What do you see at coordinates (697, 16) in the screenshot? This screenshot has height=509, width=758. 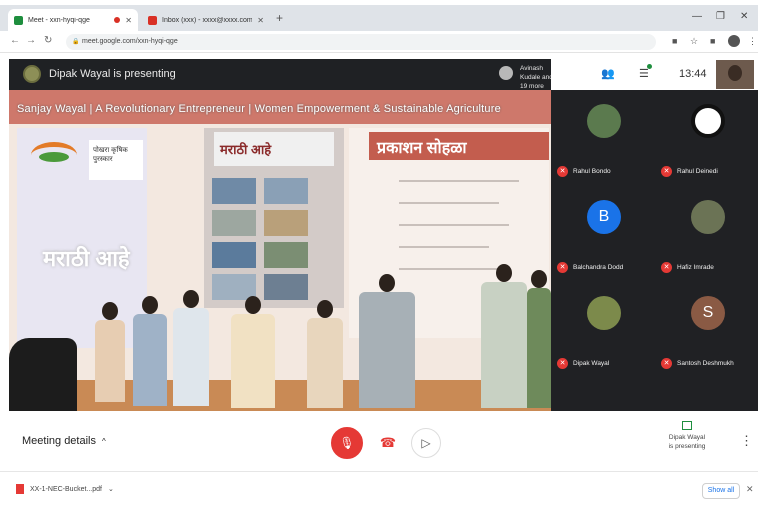 I see `minimize-icon: —` at bounding box center [697, 16].